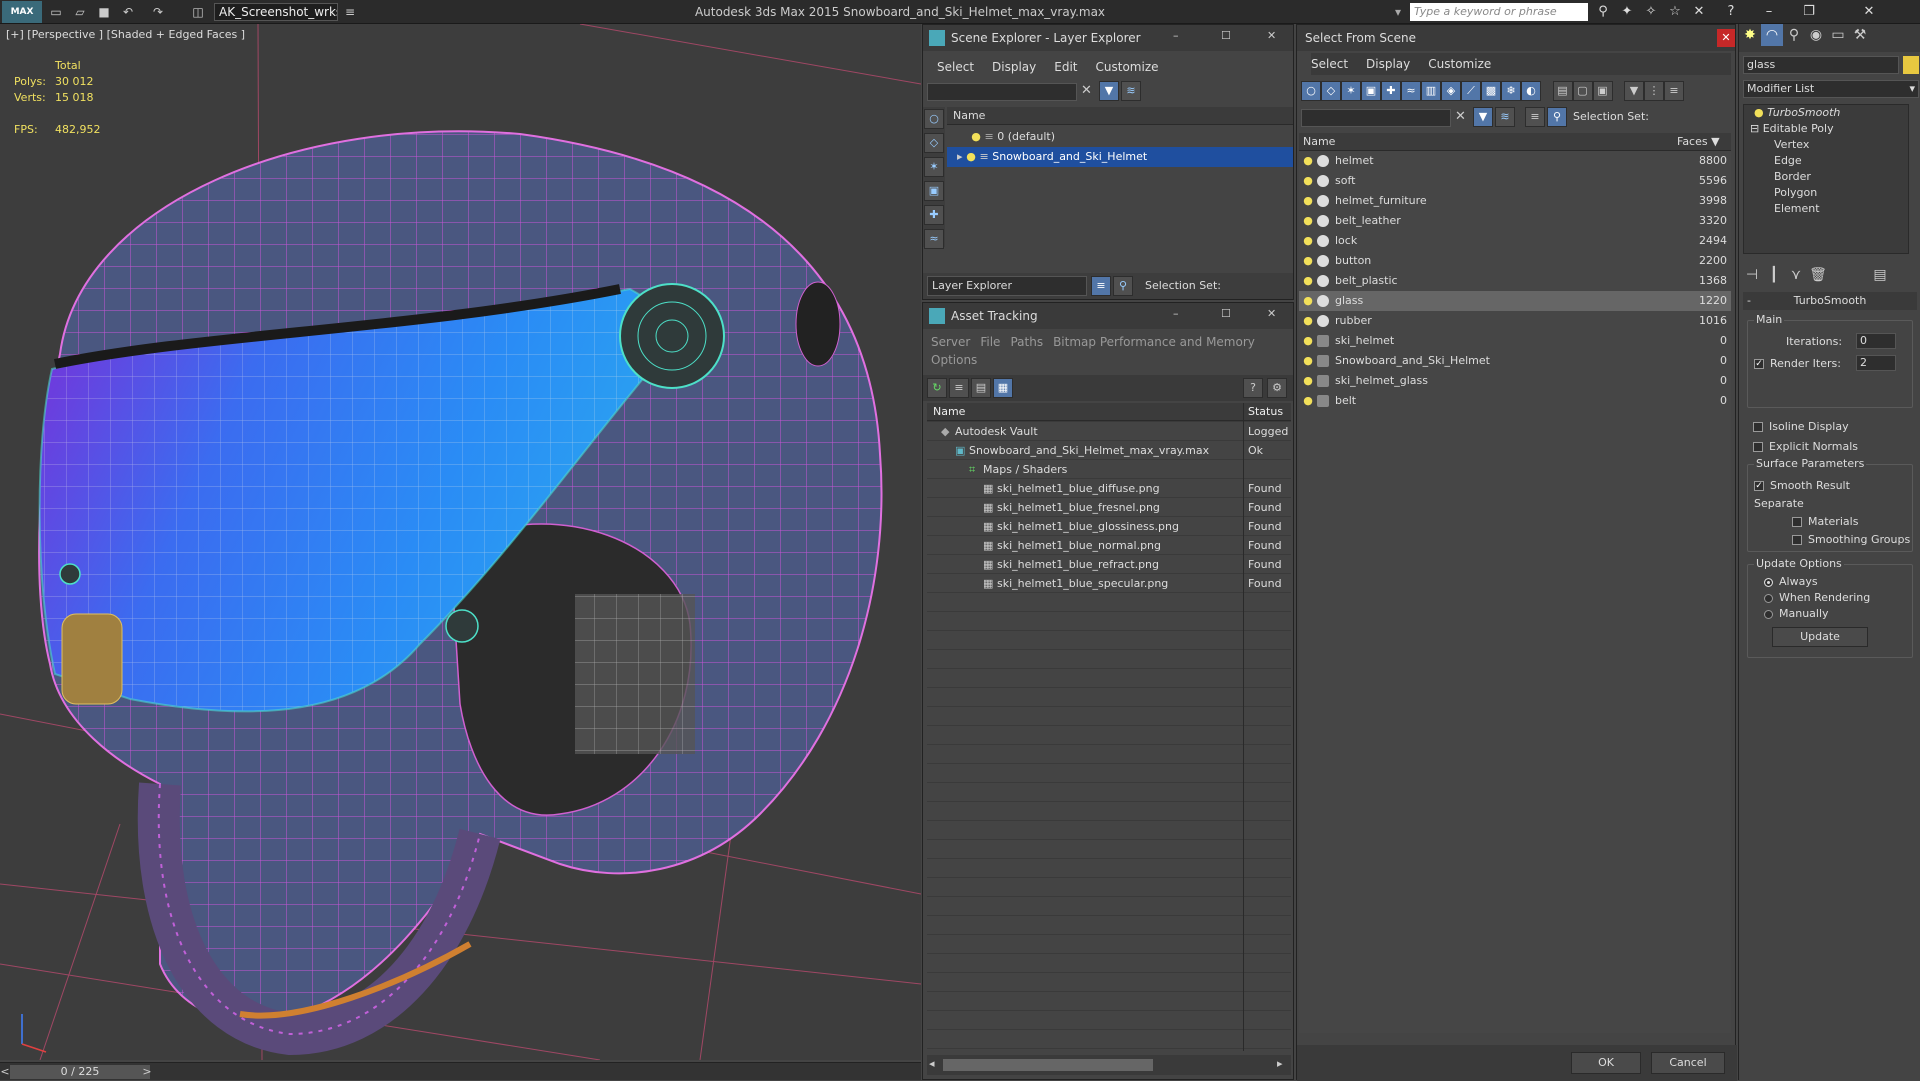 The image size is (1920, 1081). What do you see at coordinates (1838, 35) in the screenshot?
I see `display-tab-icon: ▭` at bounding box center [1838, 35].